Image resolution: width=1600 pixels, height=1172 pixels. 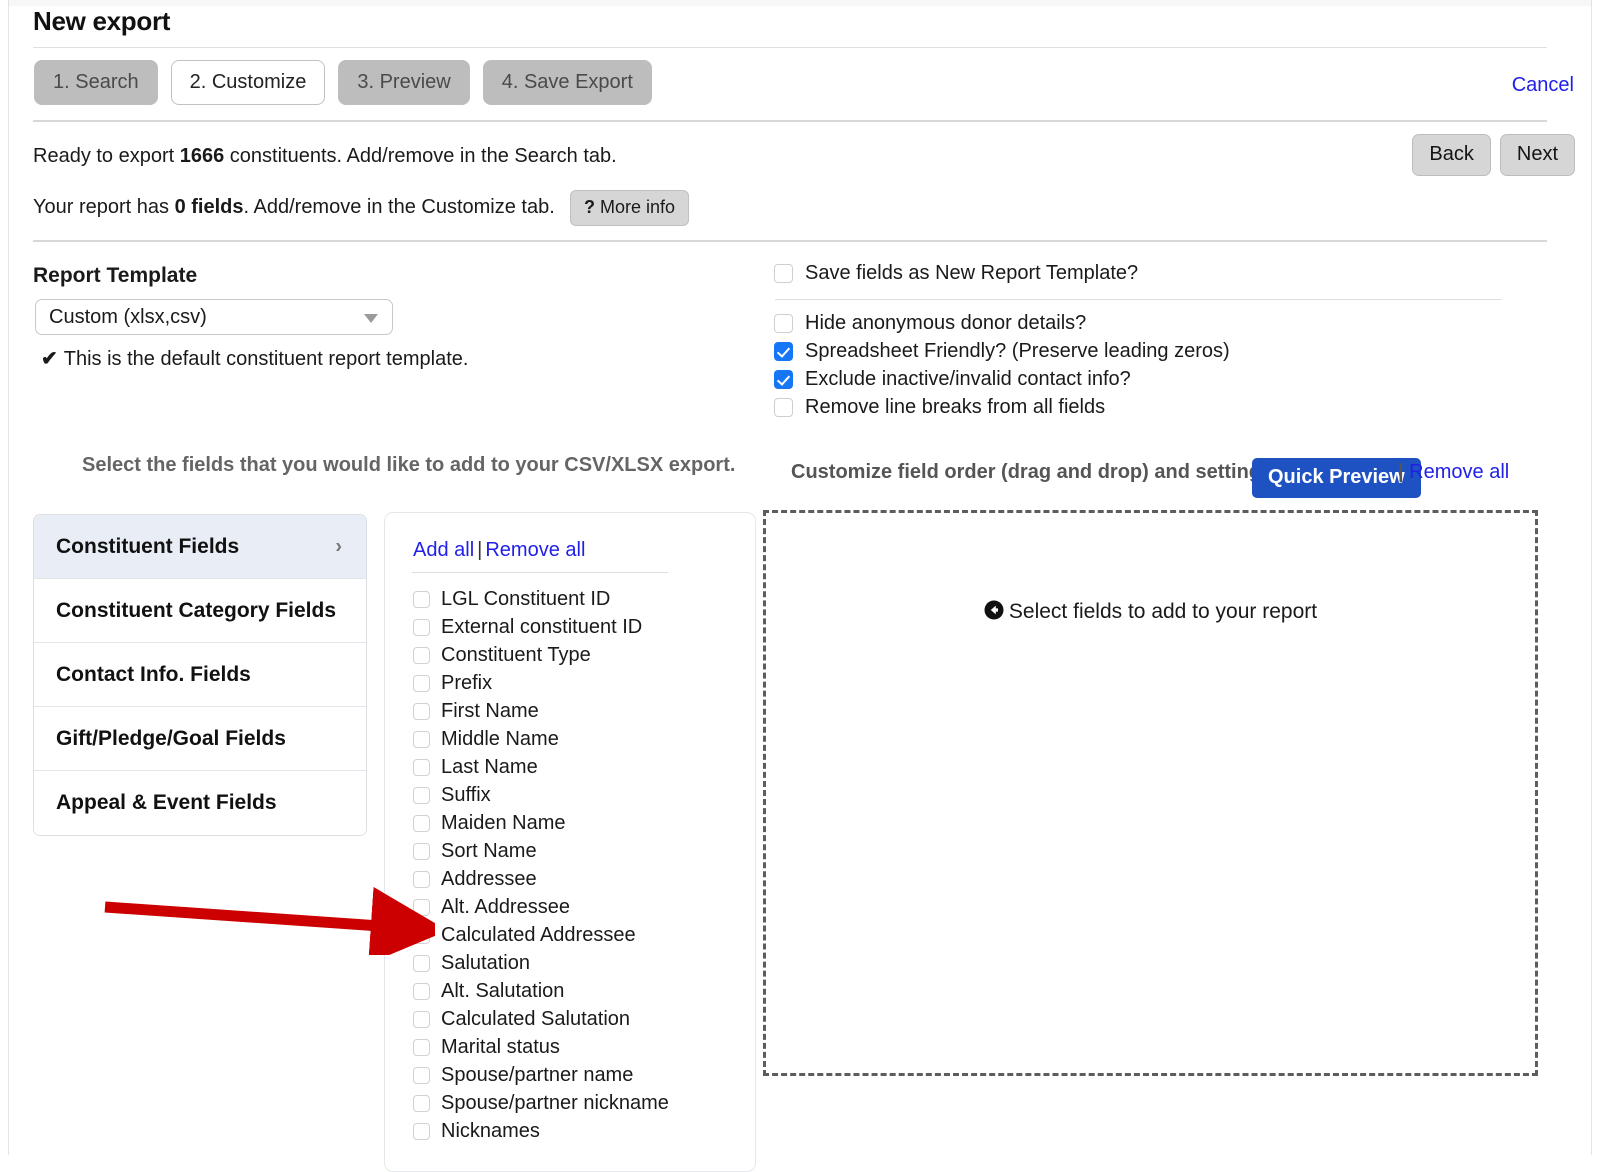 I want to click on field-row: Last Name, so click(x=570, y=767).